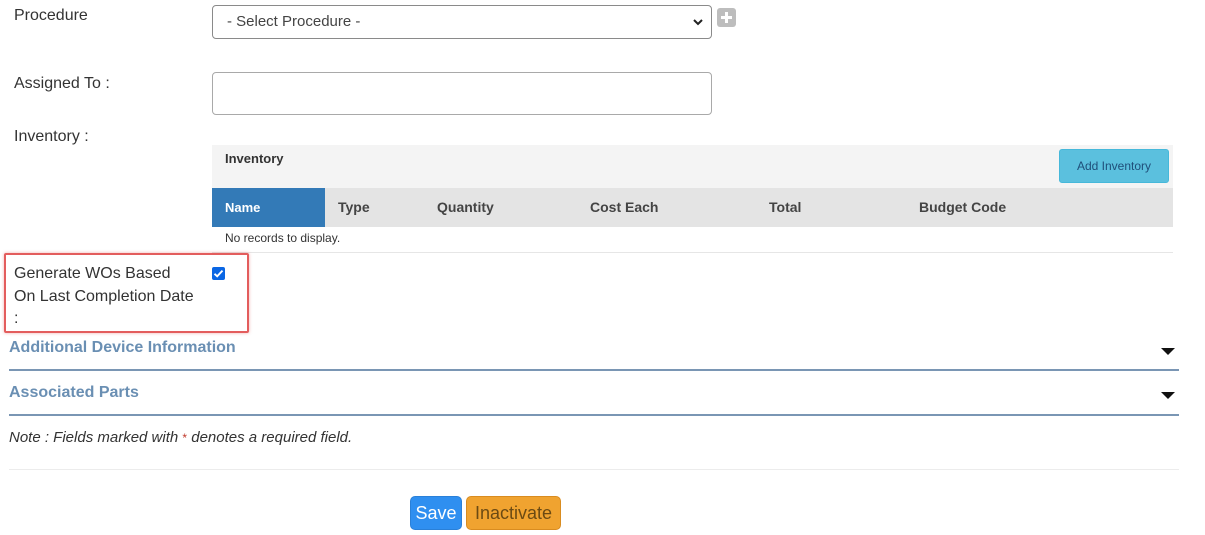  I want to click on column-header-cost-each: Cost Each, so click(624, 207).